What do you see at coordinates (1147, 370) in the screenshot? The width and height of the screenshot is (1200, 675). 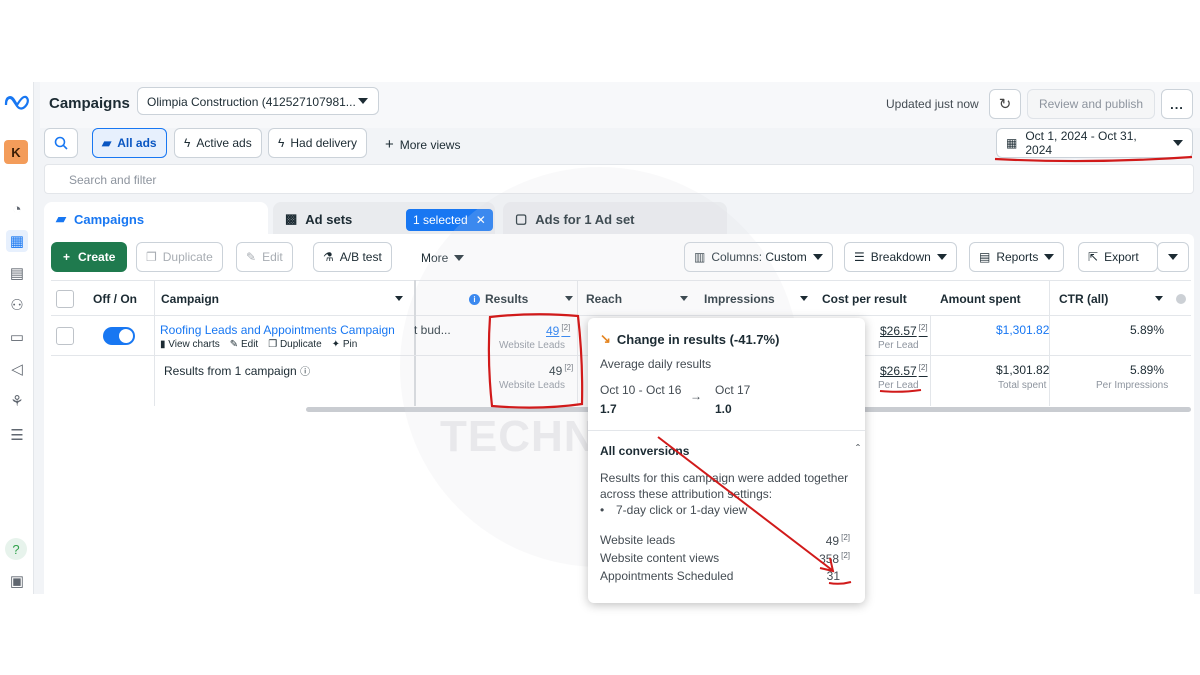 I see `summary-ctr: 5.89%` at bounding box center [1147, 370].